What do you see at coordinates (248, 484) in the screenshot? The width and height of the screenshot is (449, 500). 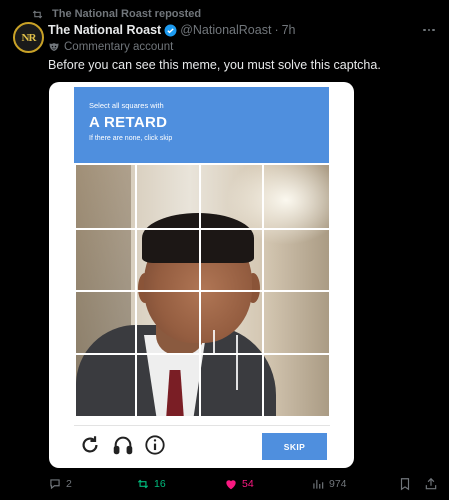 I see `like-count: 54` at bounding box center [248, 484].